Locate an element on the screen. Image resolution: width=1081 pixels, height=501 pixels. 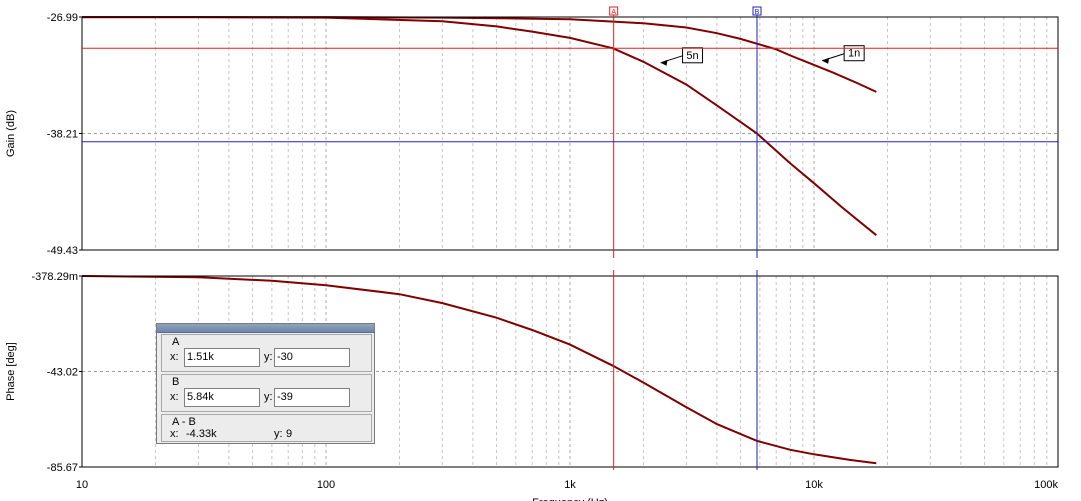
cursor-diff-group: A - B x: -4.33k y: 9 is located at coordinates (266, 428).